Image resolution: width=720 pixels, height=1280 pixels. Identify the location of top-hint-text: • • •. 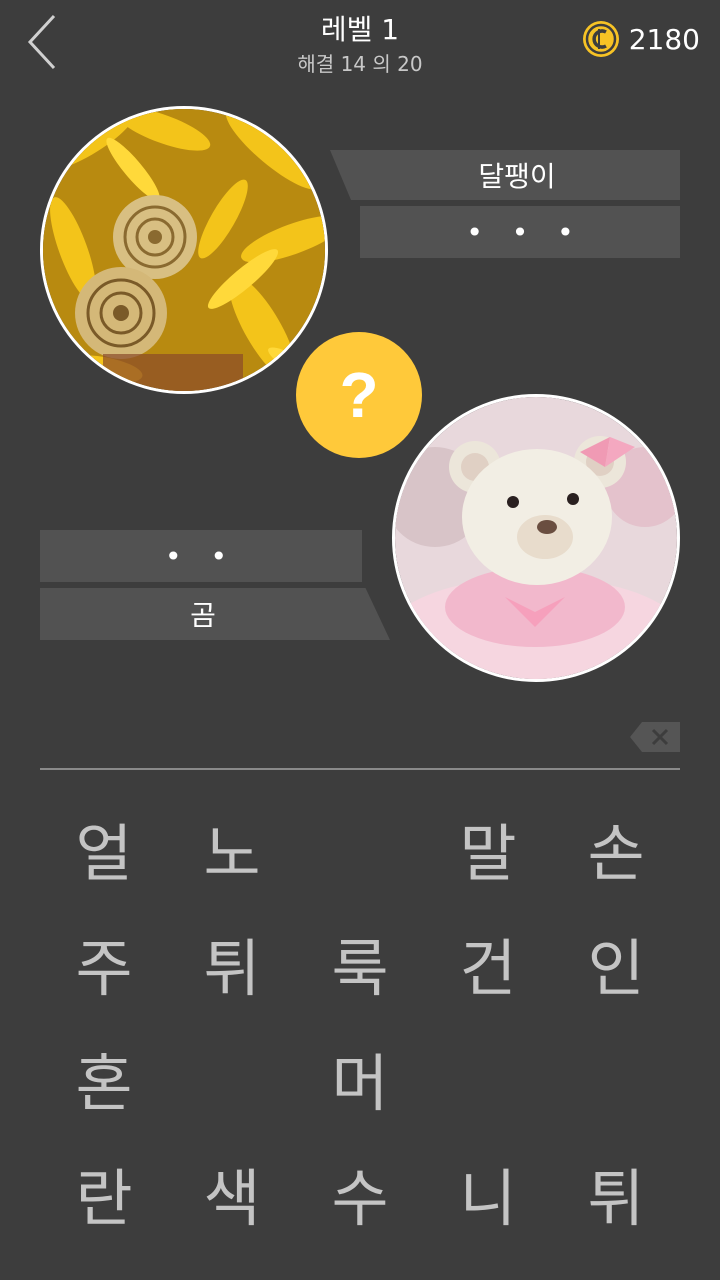
(525, 232).